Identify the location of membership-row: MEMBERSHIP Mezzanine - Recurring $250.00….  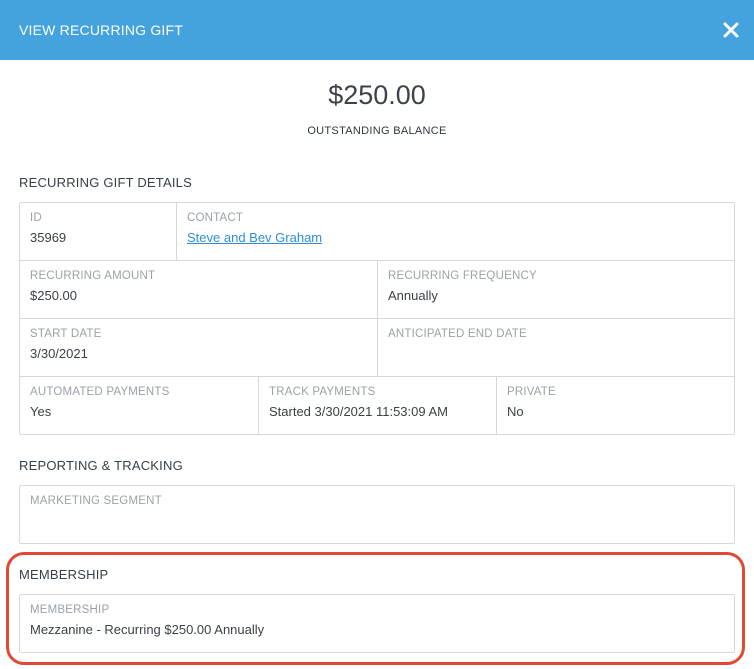
(377, 623).